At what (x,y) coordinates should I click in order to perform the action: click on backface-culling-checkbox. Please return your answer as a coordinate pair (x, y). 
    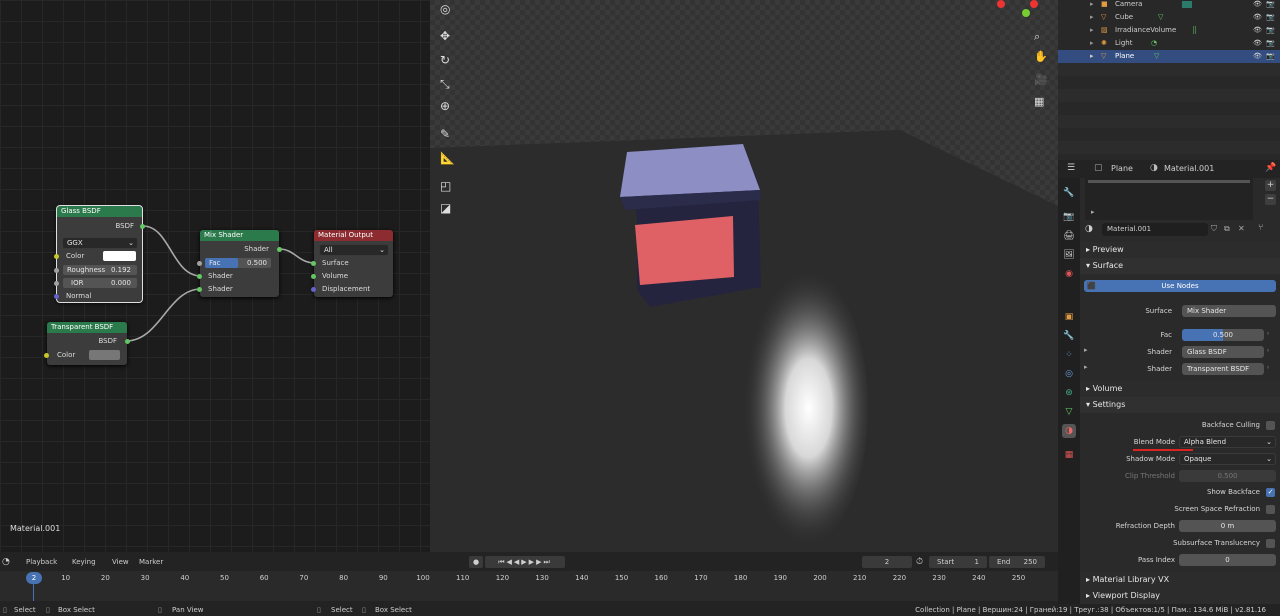
    Looking at the image, I should click on (1270, 425).